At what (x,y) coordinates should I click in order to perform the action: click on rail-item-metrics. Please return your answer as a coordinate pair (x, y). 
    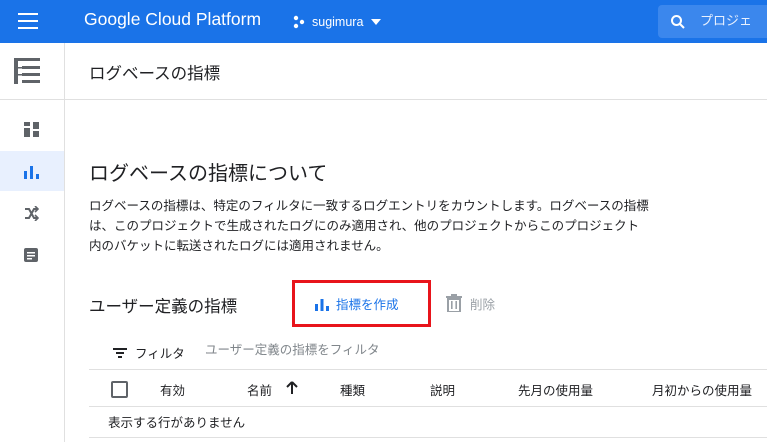
    Looking at the image, I should click on (32, 171).